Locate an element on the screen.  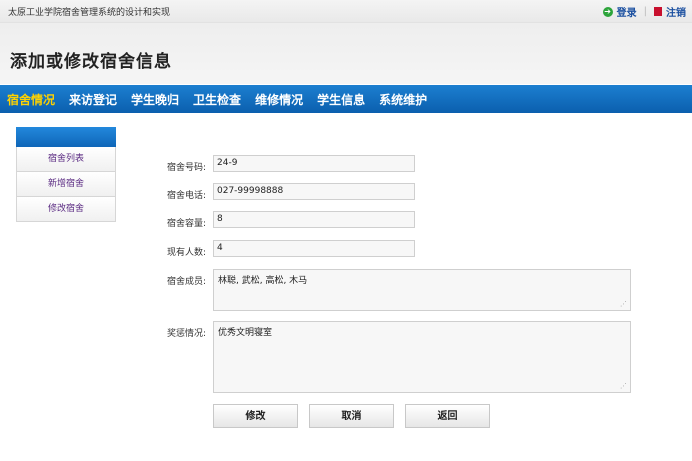
members-label: 宿舍成员: is located at coordinates (187, 282).